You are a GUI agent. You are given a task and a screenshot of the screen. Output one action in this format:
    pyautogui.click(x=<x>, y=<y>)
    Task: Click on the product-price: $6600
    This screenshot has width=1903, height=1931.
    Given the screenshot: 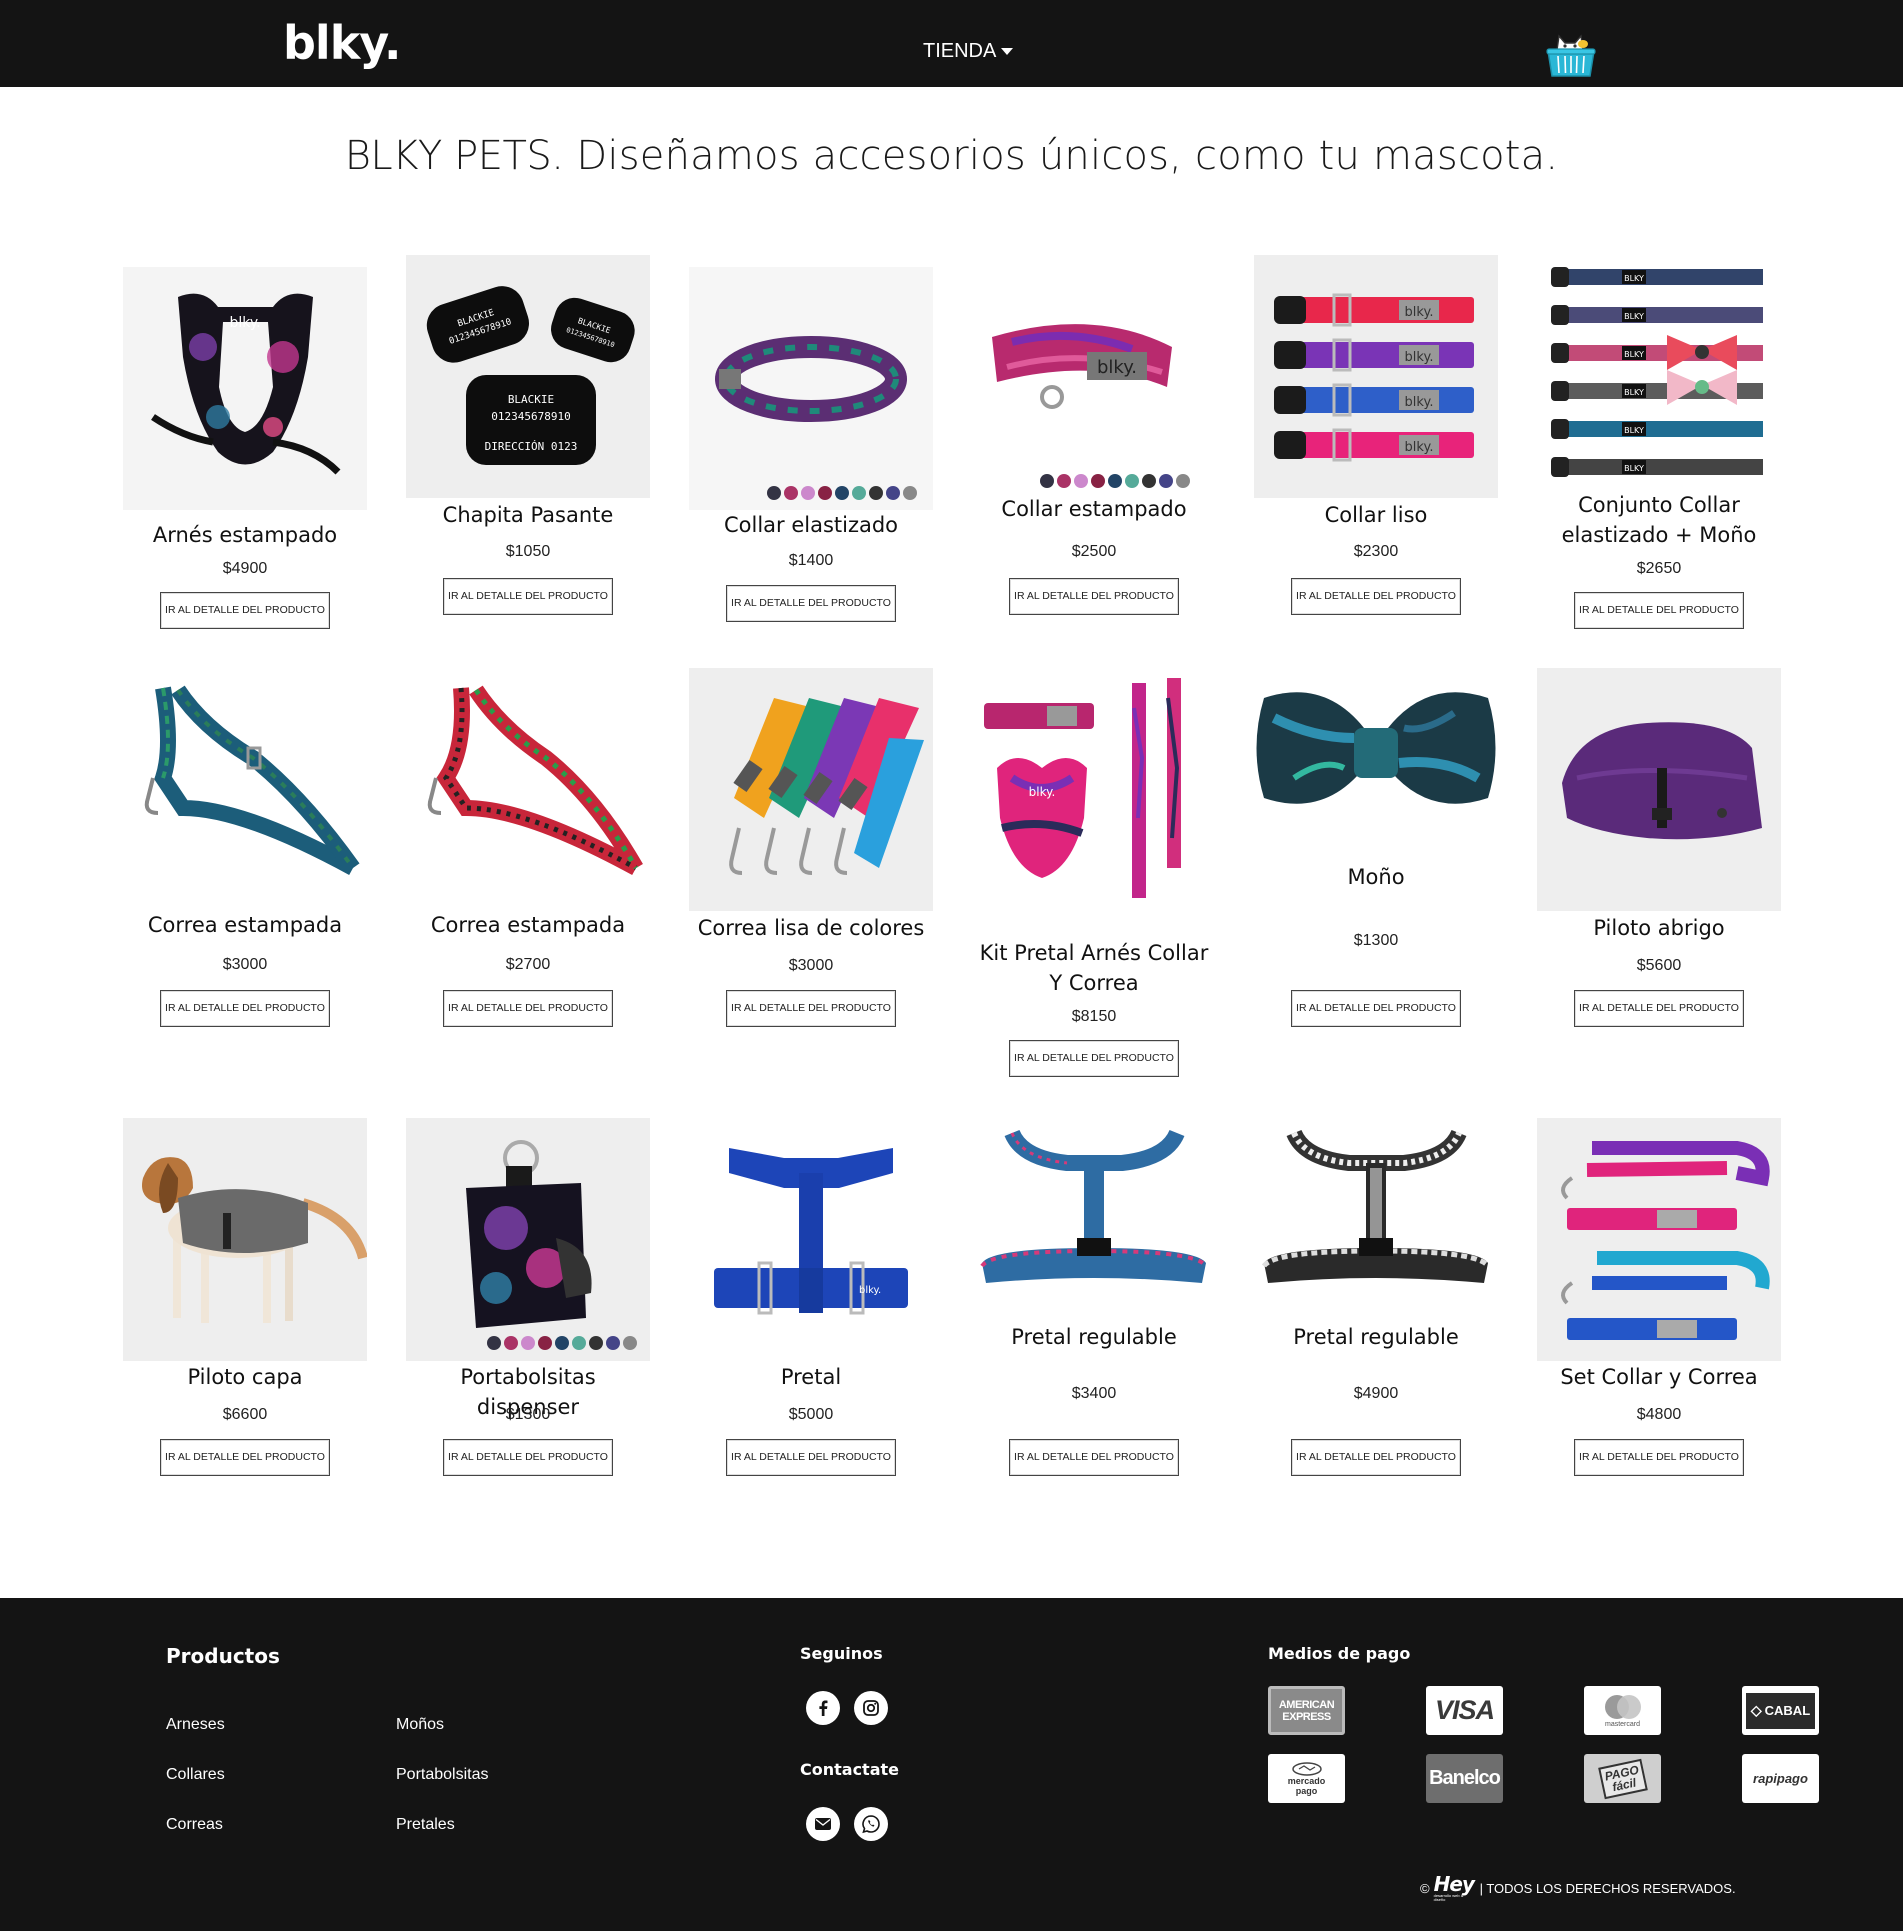 What is the action you would take?
    pyautogui.click(x=245, y=1414)
    